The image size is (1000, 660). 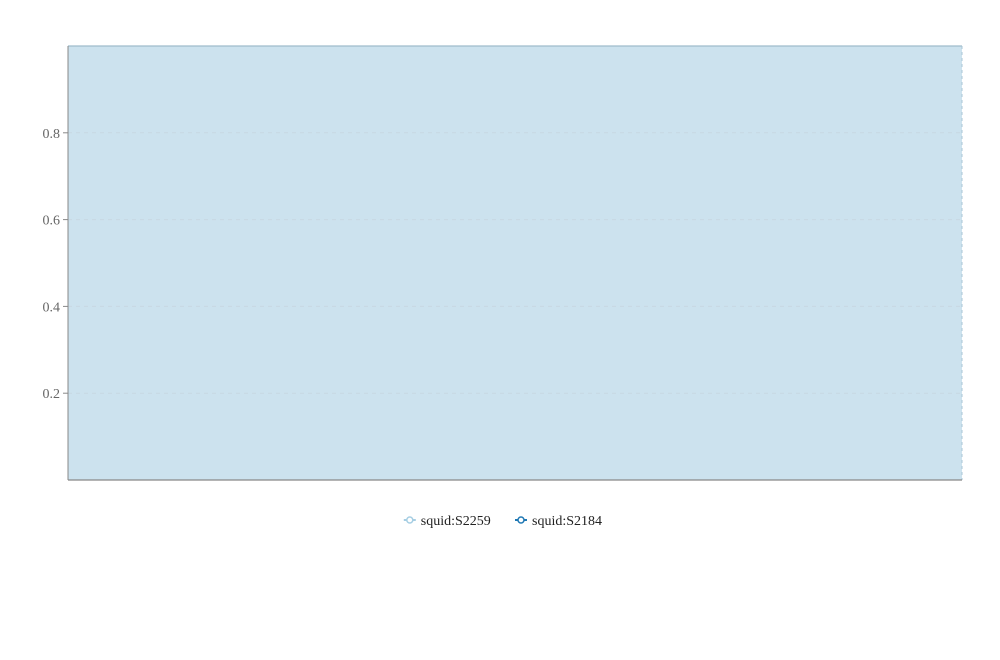 I want to click on legend-item-squid-s2184: squid:S2184, so click(x=558, y=521).